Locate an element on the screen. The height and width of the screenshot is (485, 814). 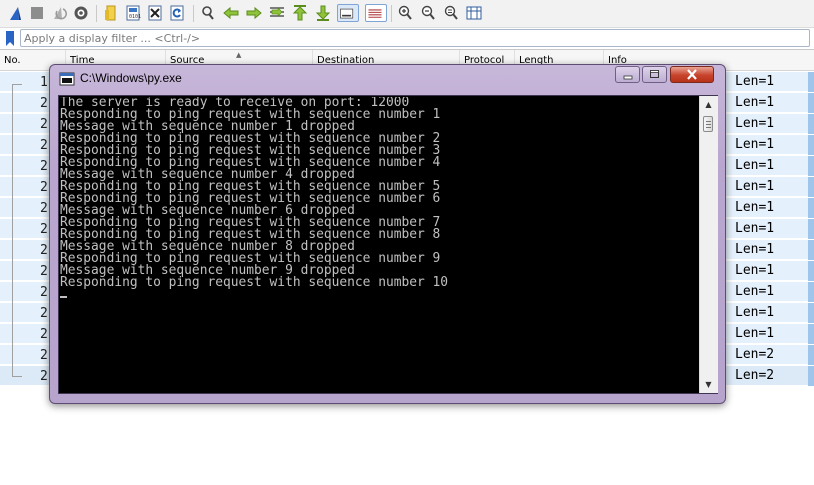
conversation-bracket is located at coordinates (12, 230).